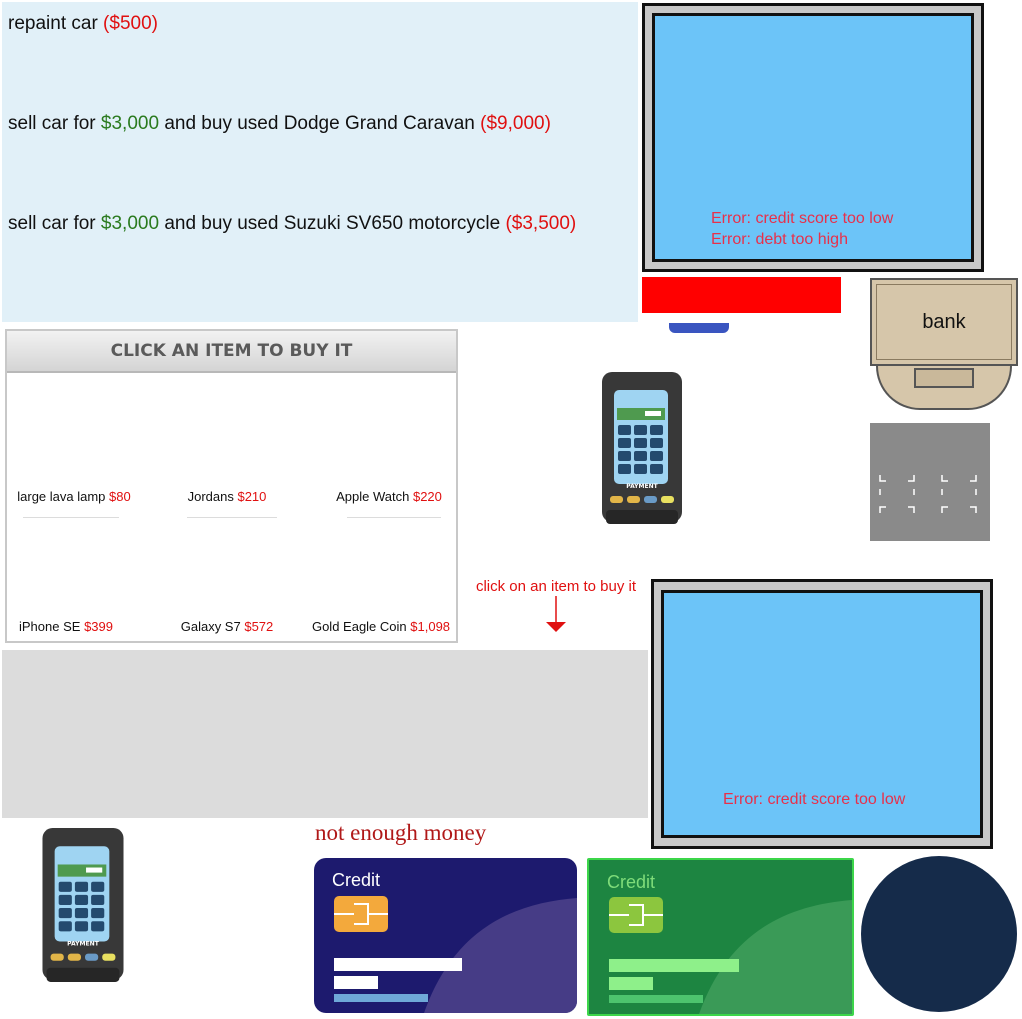 The width and height of the screenshot is (1022, 1019). I want to click on item-price: $572, so click(259, 626).